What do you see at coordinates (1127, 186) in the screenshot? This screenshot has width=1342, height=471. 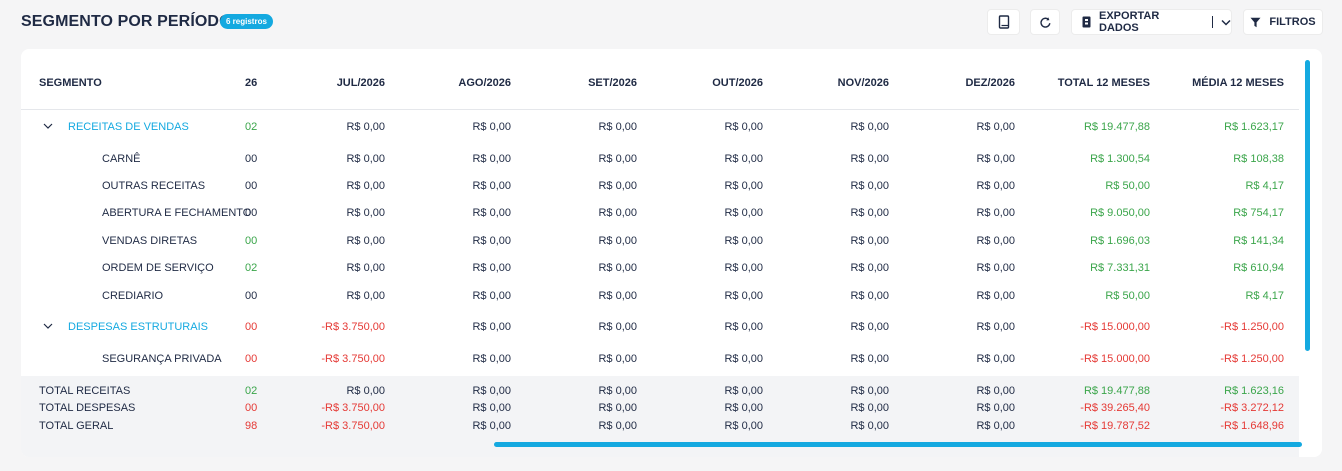 I see `value-total: R$ 50,00` at bounding box center [1127, 186].